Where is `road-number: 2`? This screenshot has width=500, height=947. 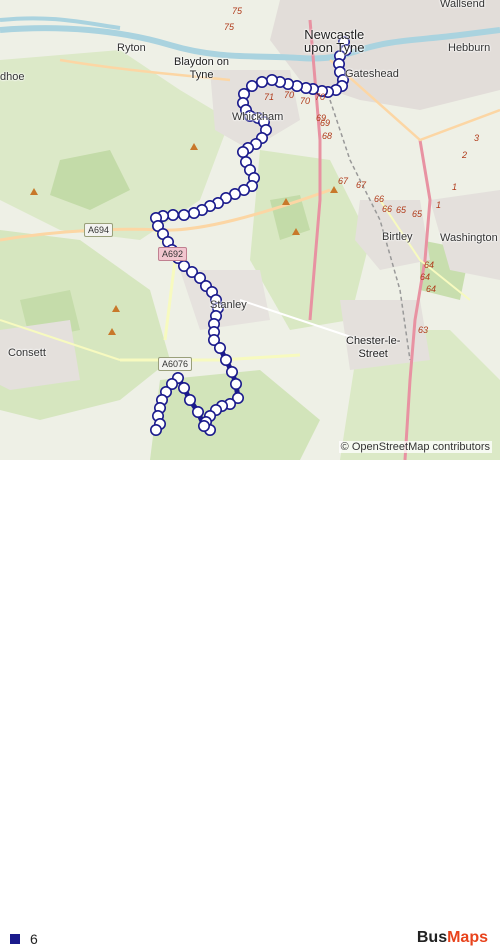
road-number: 2 is located at coordinates (465, 155).